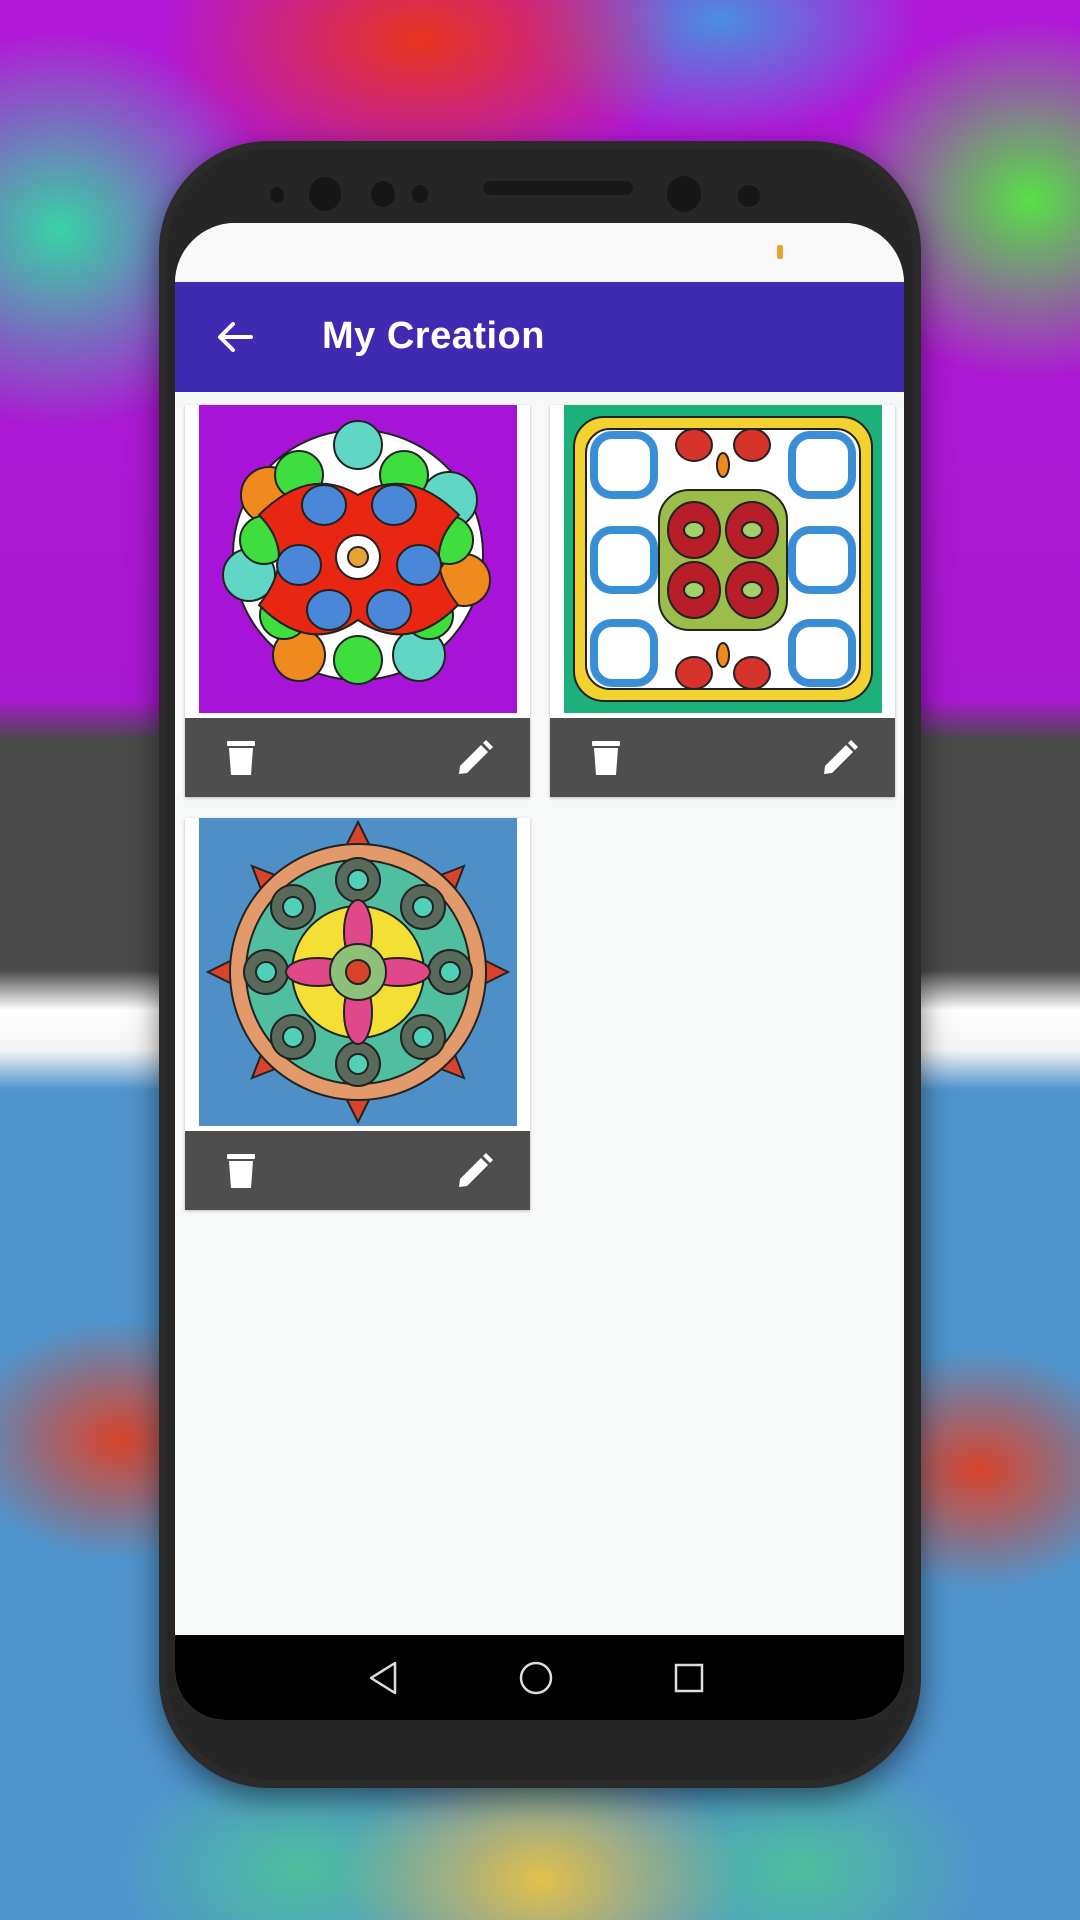 The width and height of the screenshot is (1080, 1920). Describe the element at coordinates (433, 336) in the screenshot. I see `page-title: My Creation` at that location.